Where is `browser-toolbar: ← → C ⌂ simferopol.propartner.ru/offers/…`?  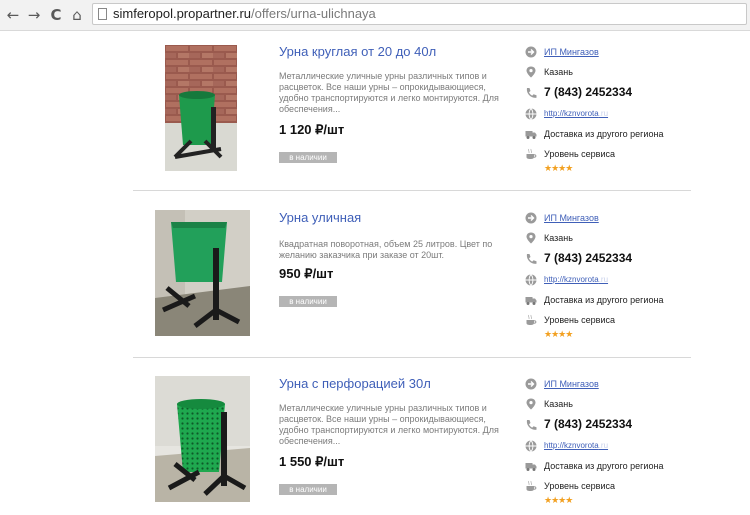
browser-toolbar: ← → C ⌂ simferopol.propartner.ru/offers/… is located at coordinates (375, 15).